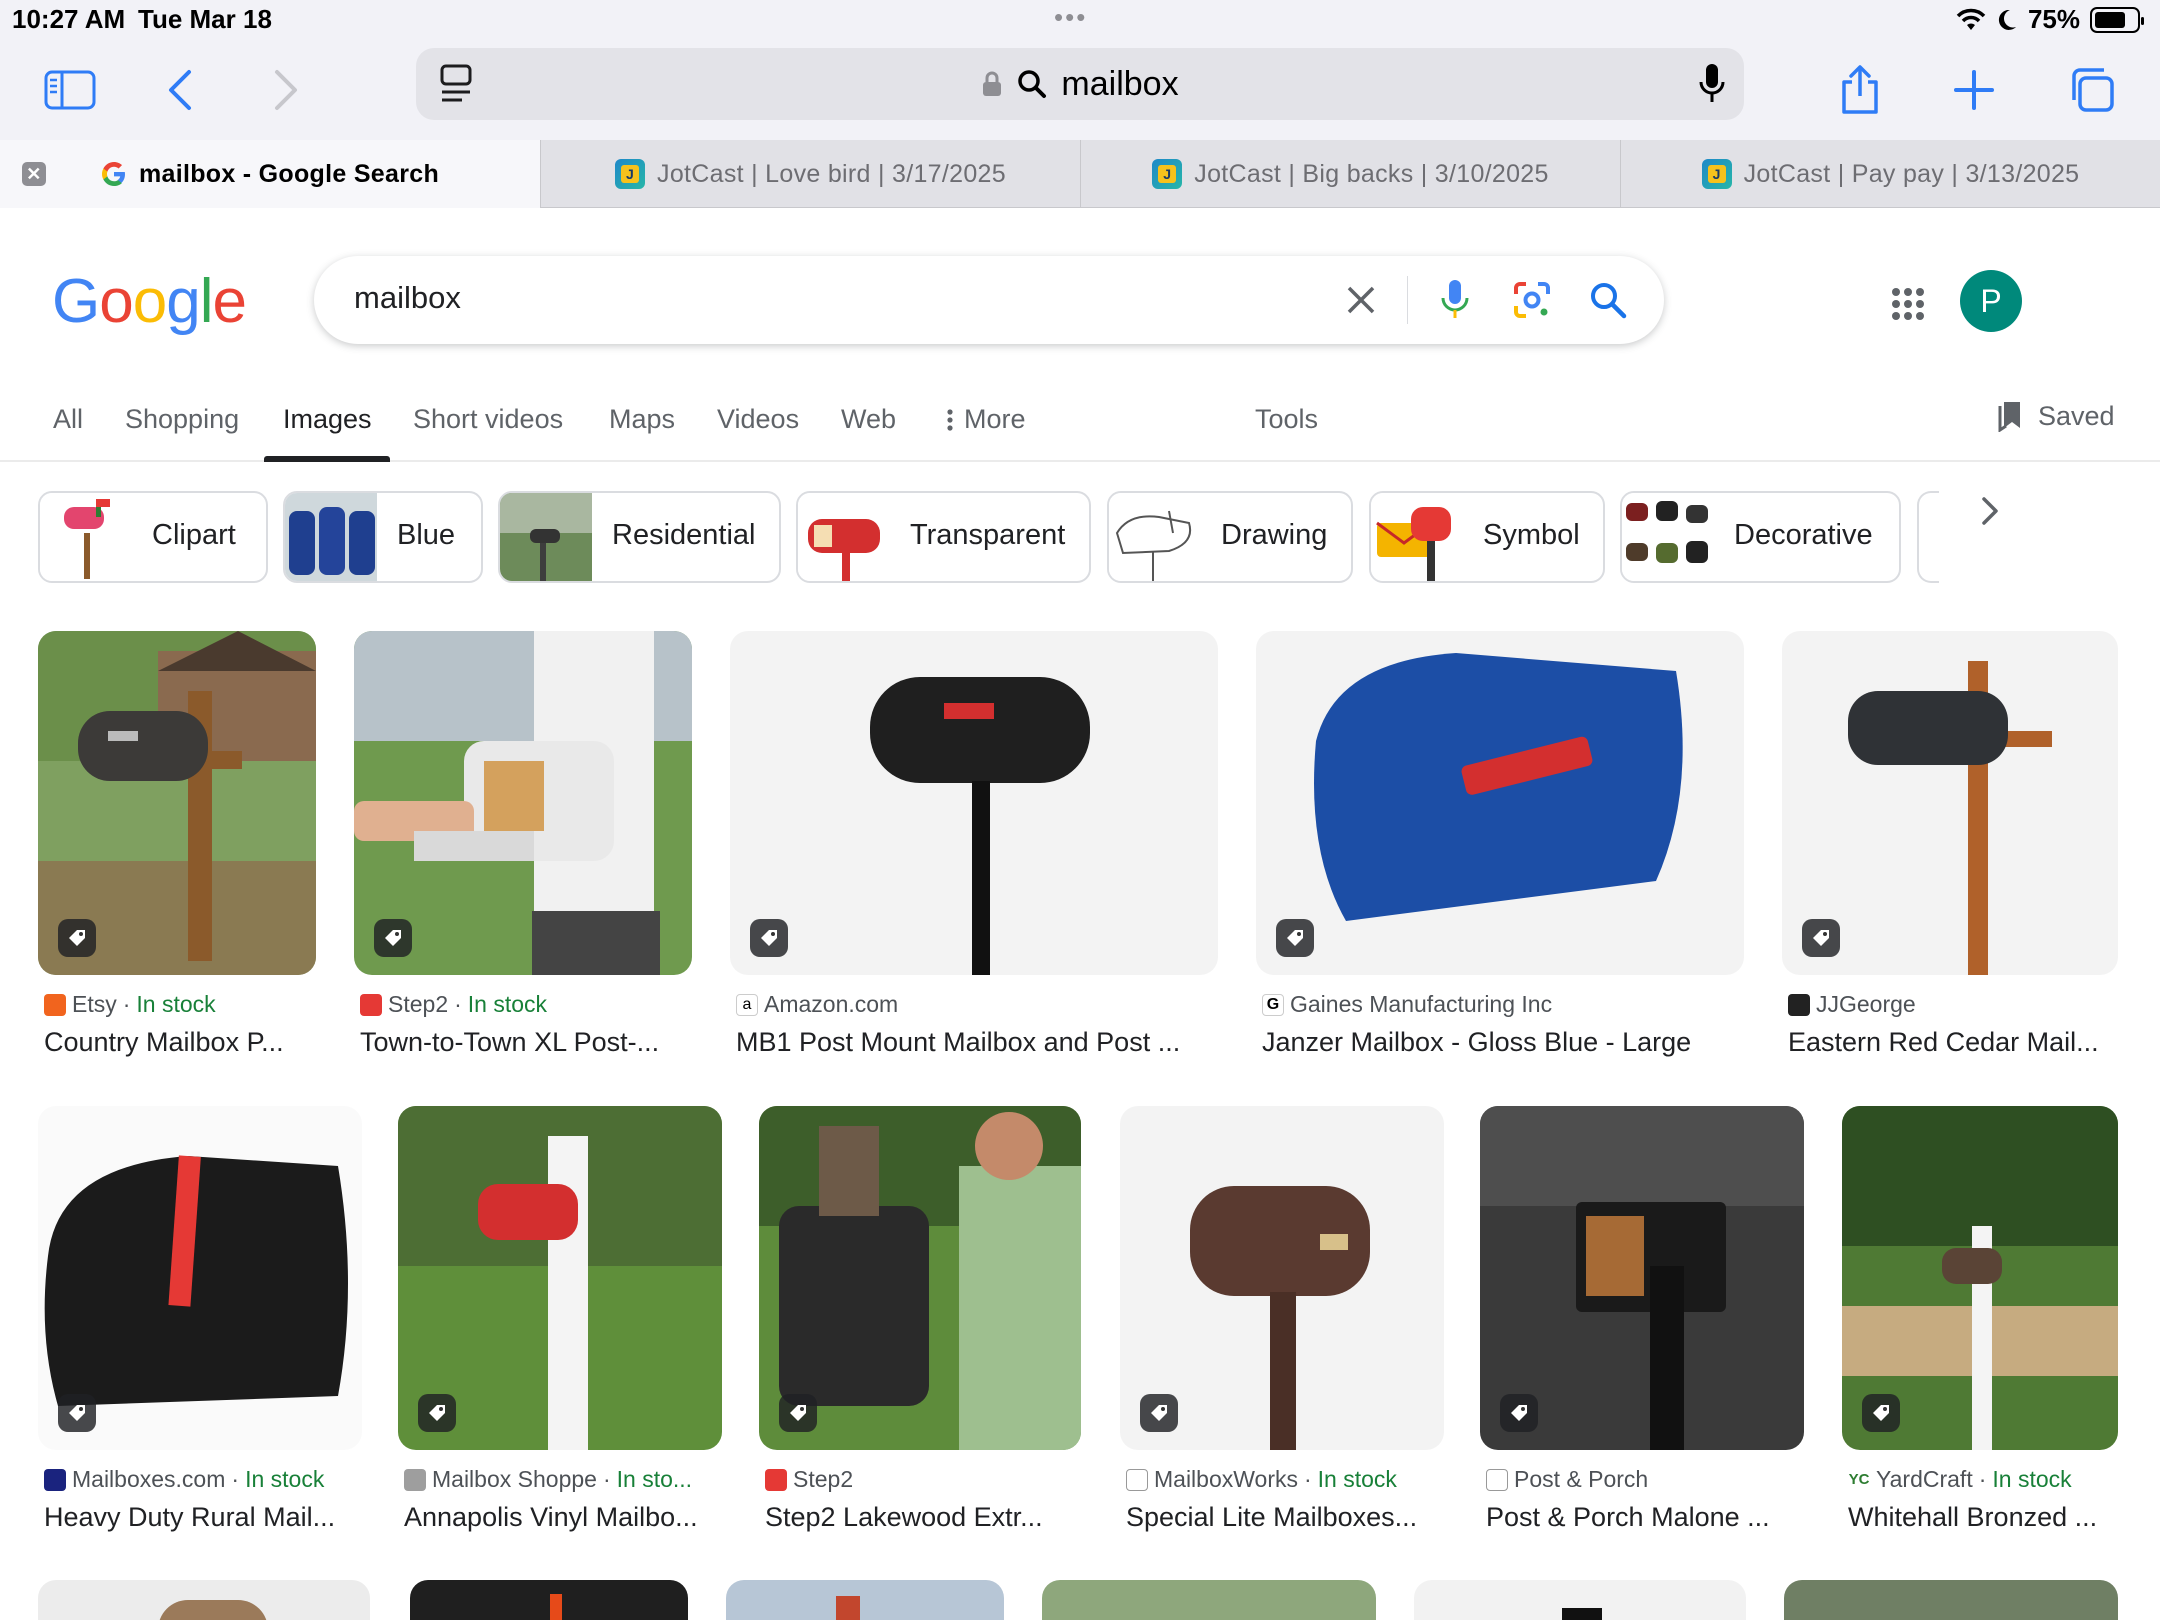  Describe the element at coordinates (182, 419) in the screenshot. I see `tab-shopping: Shopping` at that location.